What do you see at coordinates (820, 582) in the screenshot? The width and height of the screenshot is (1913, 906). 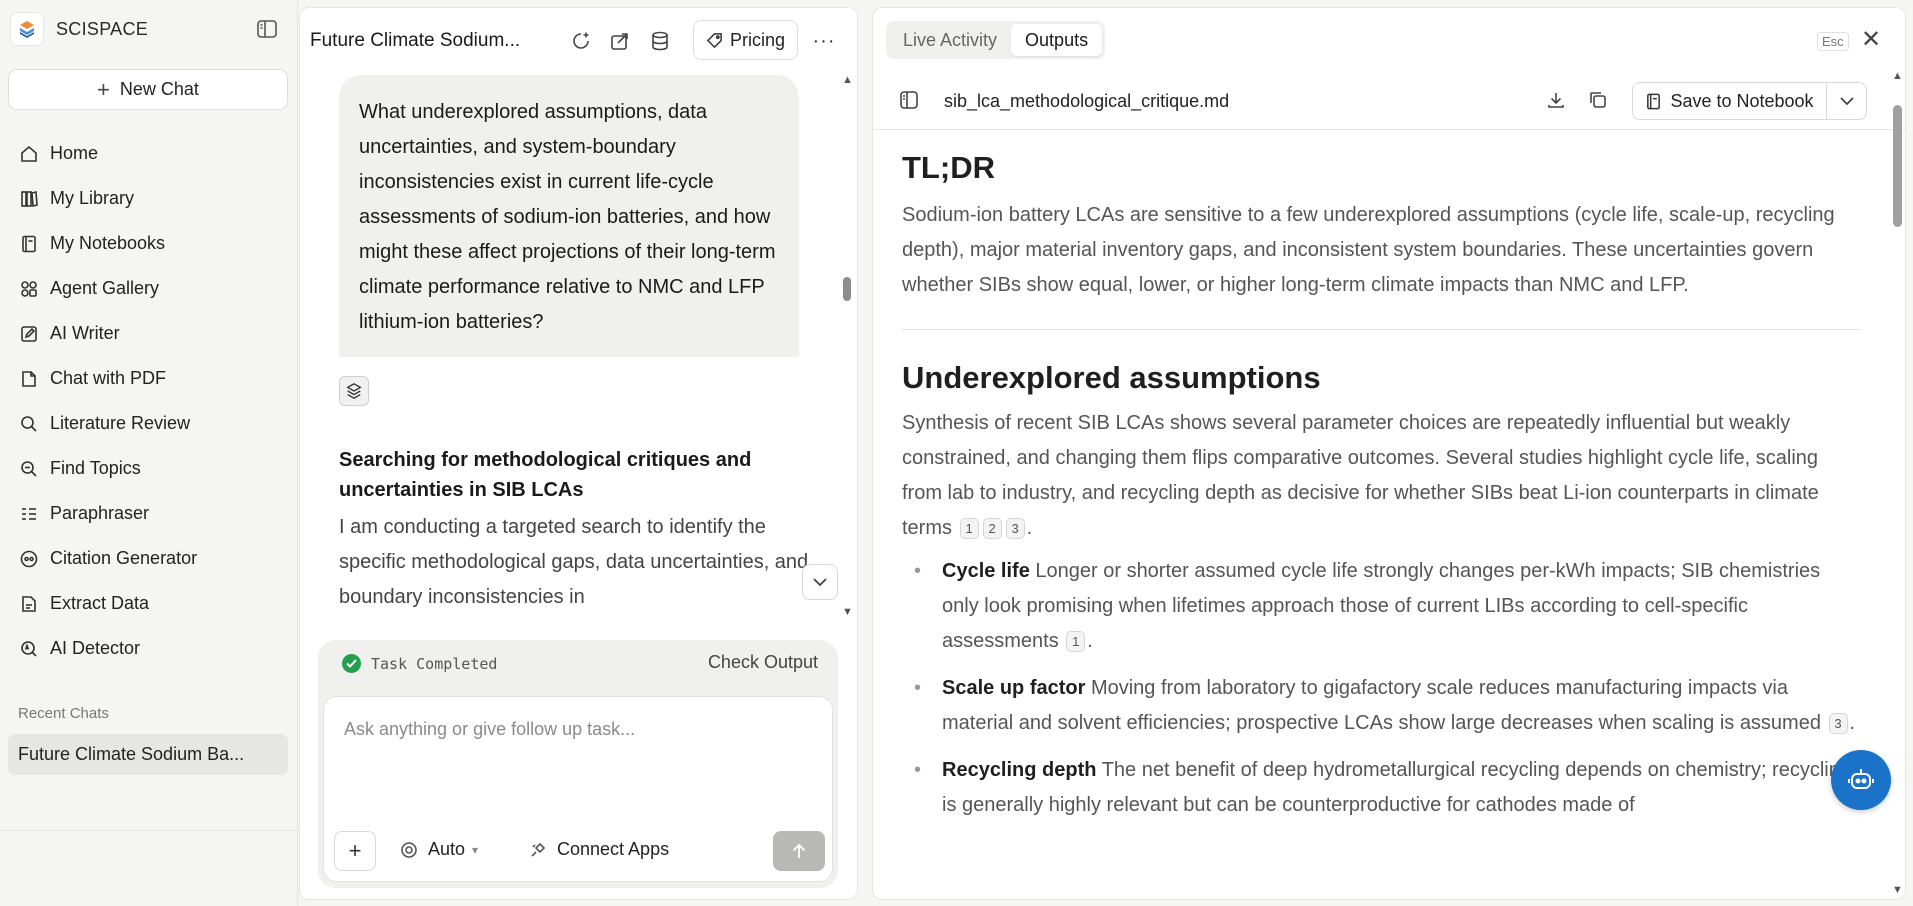 I see `scroll-to-bottom-button` at bounding box center [820, 582].